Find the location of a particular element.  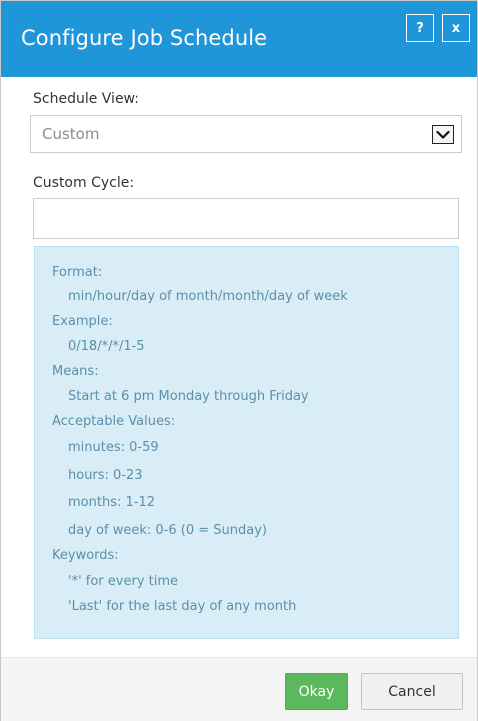

dialog-title: Configure Job Schedule is located at coordinates (144, 38).